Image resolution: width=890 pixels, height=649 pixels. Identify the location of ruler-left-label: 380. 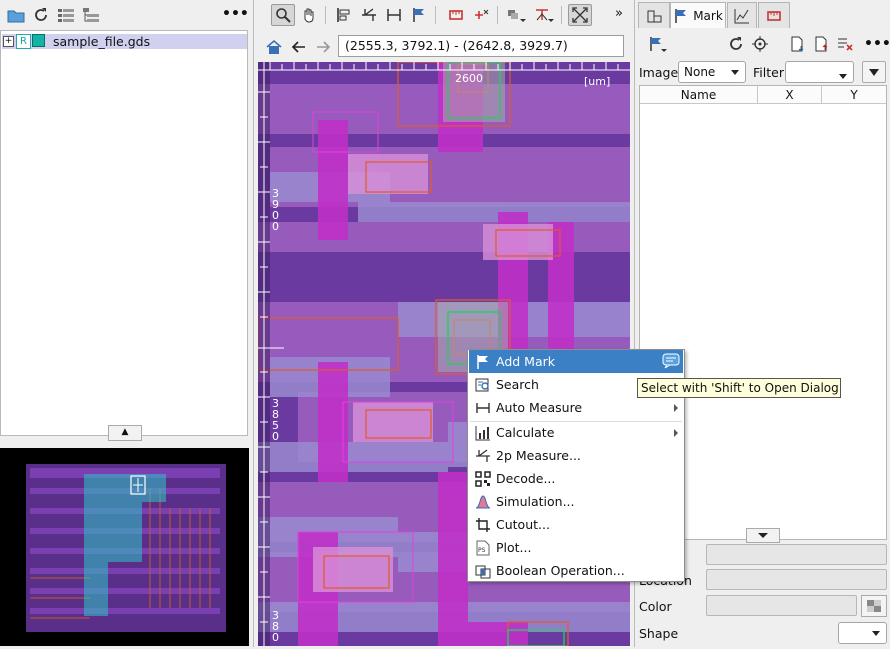
(275, 626).